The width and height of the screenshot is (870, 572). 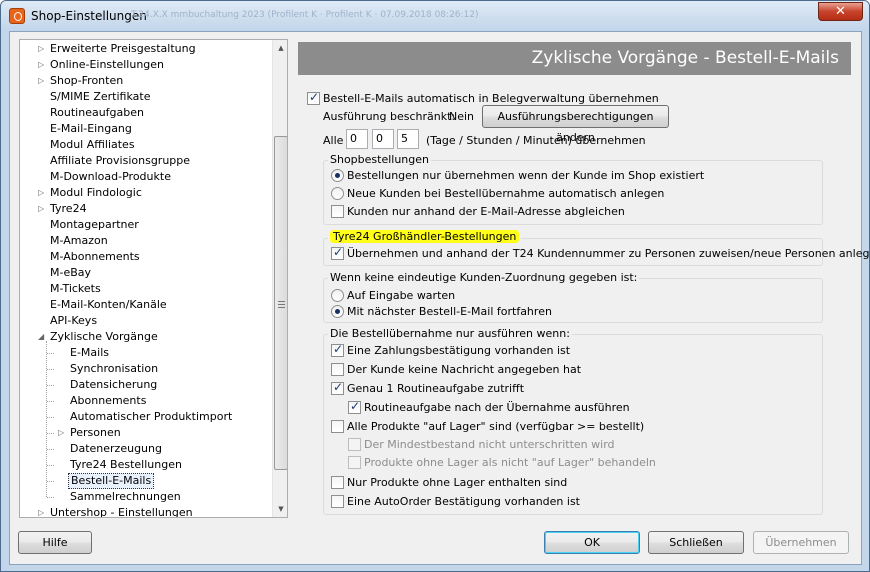 I want to click on interval-hours-input: 0, so click(x=383, y=139).